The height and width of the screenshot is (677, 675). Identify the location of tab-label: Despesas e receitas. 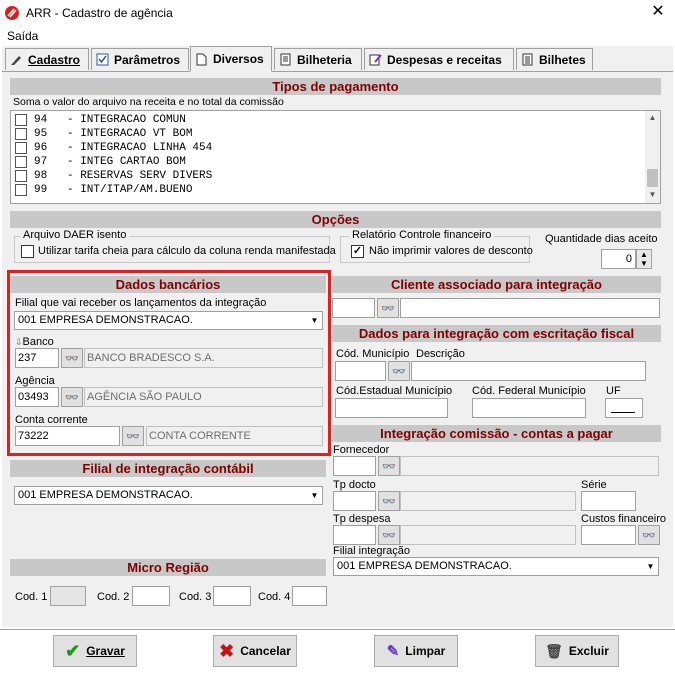
(444, 59).